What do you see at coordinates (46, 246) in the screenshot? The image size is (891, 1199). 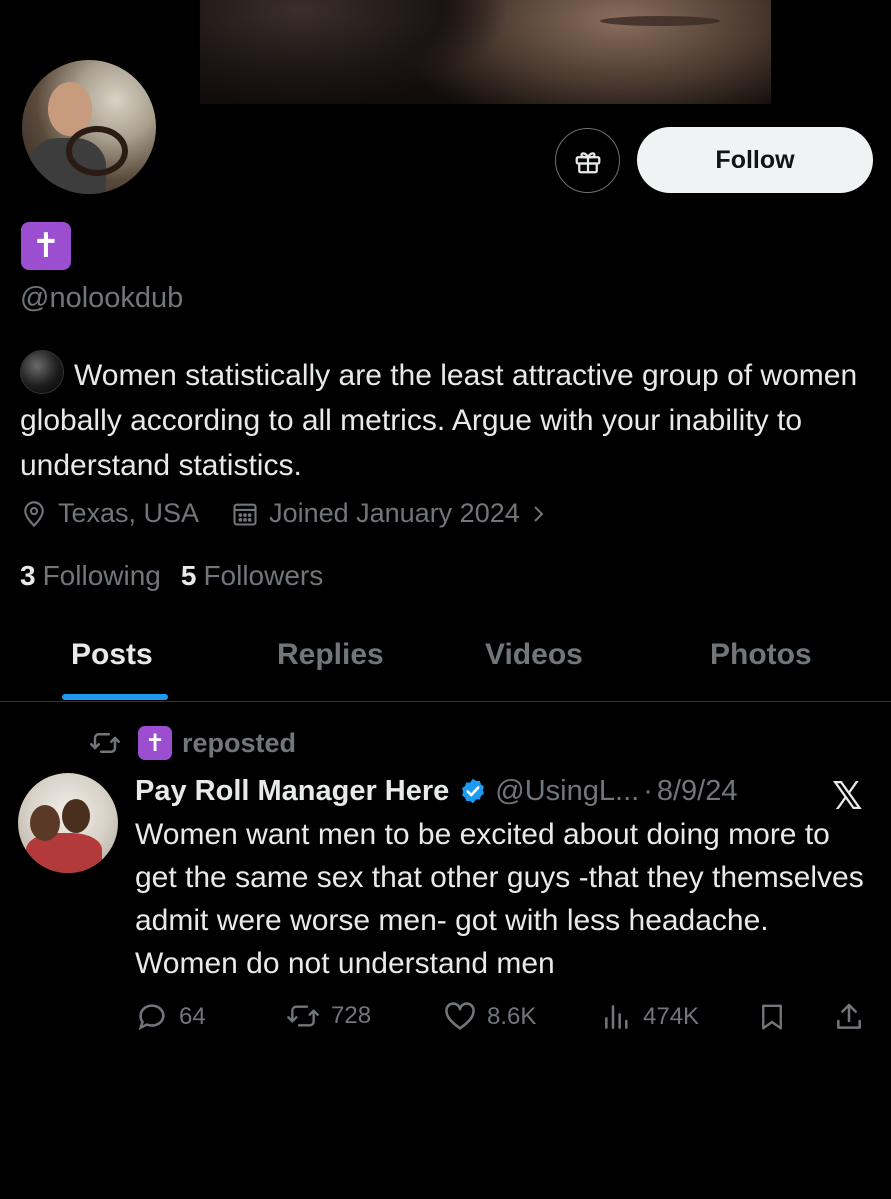 I see `display-name-emoji: ✝` at bounding box center [46, 246].